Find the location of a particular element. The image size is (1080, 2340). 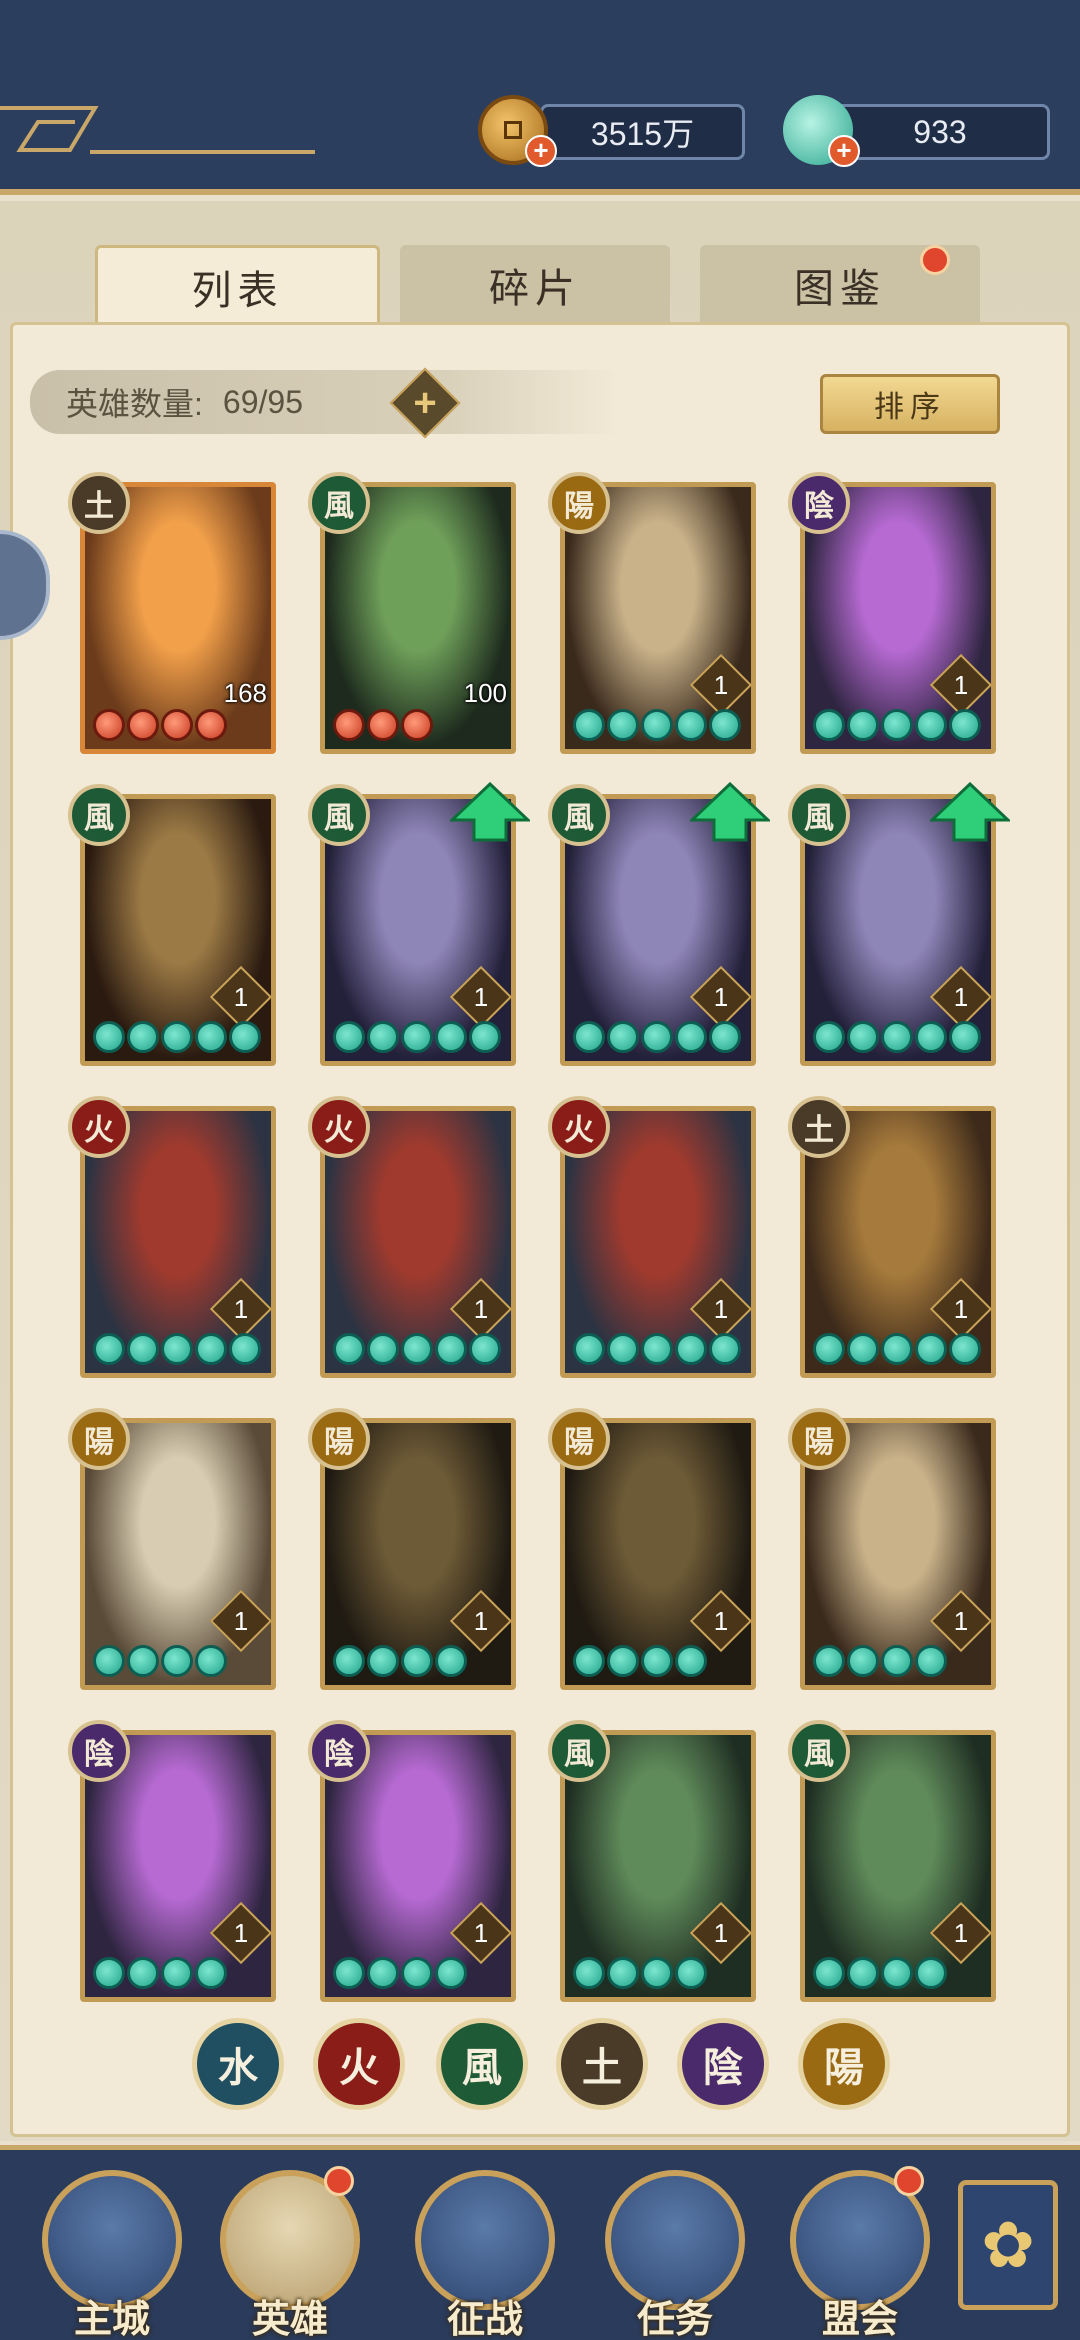

hero-level: 100 is located at coordinates (485, 693).